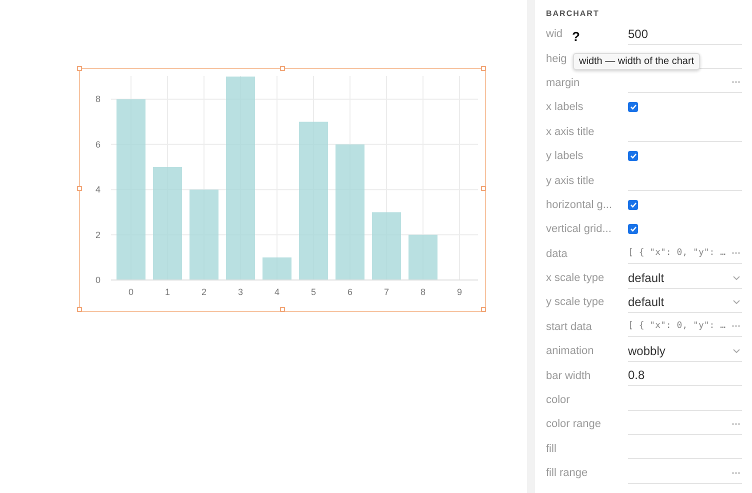 The image size is (752, 493). Describe the element at coordinates (204, 292) in the screenshot. I see `x-tick-label: 2` at that location.